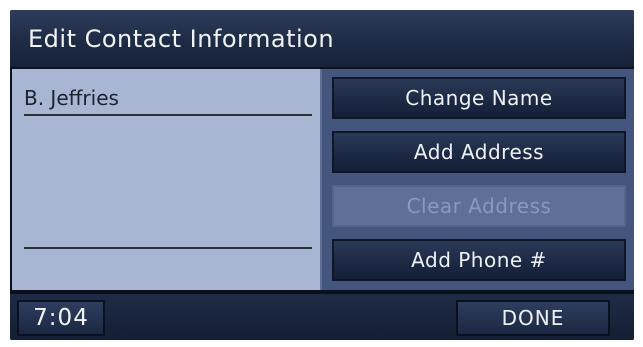 The height and width of the screenshot is (347, 643). I want to click on add-phone-button: Add Phone #, so click(479, 260).